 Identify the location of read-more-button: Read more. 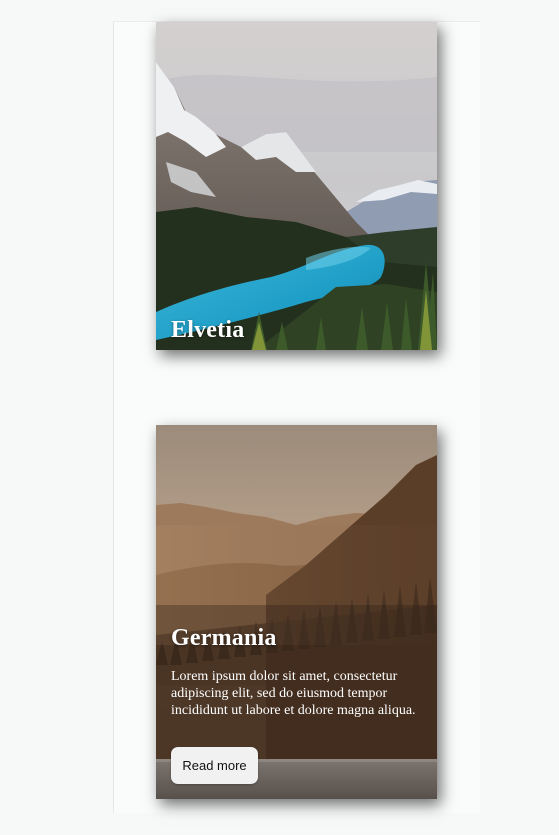
(214, 765).